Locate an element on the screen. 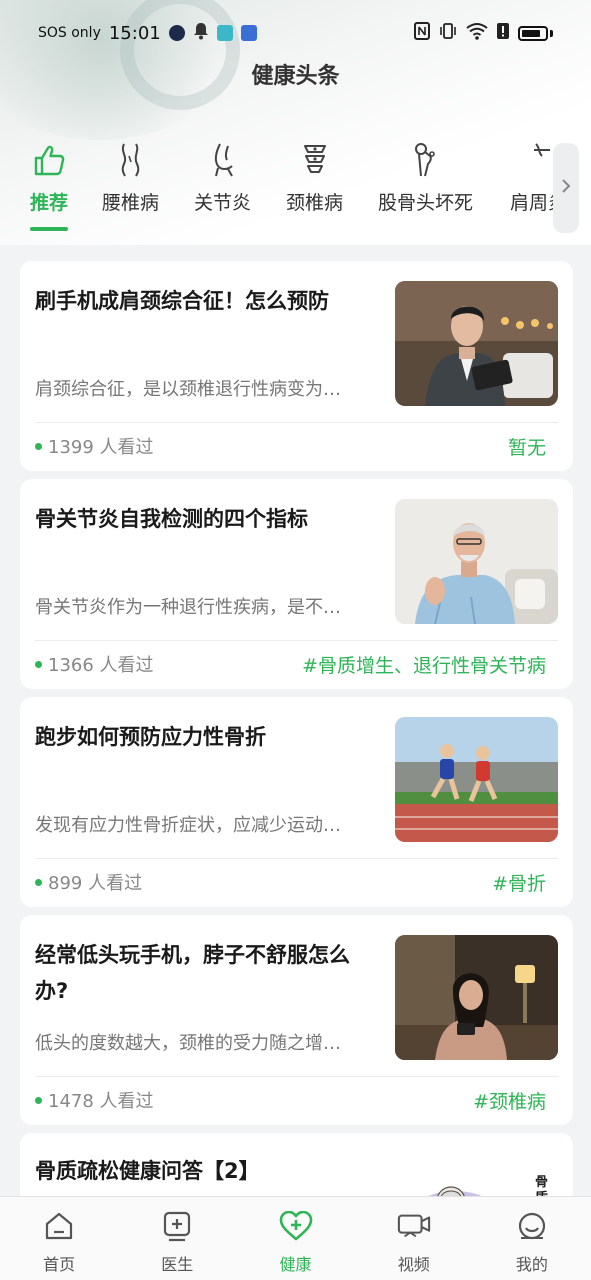  alert-icon is located at coordinates (503, 33).